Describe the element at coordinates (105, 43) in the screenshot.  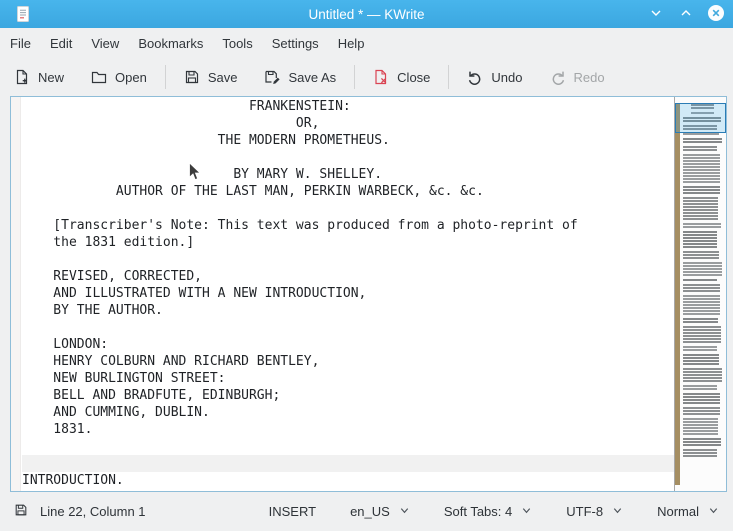
I see `menu-item-view: View` at that location.